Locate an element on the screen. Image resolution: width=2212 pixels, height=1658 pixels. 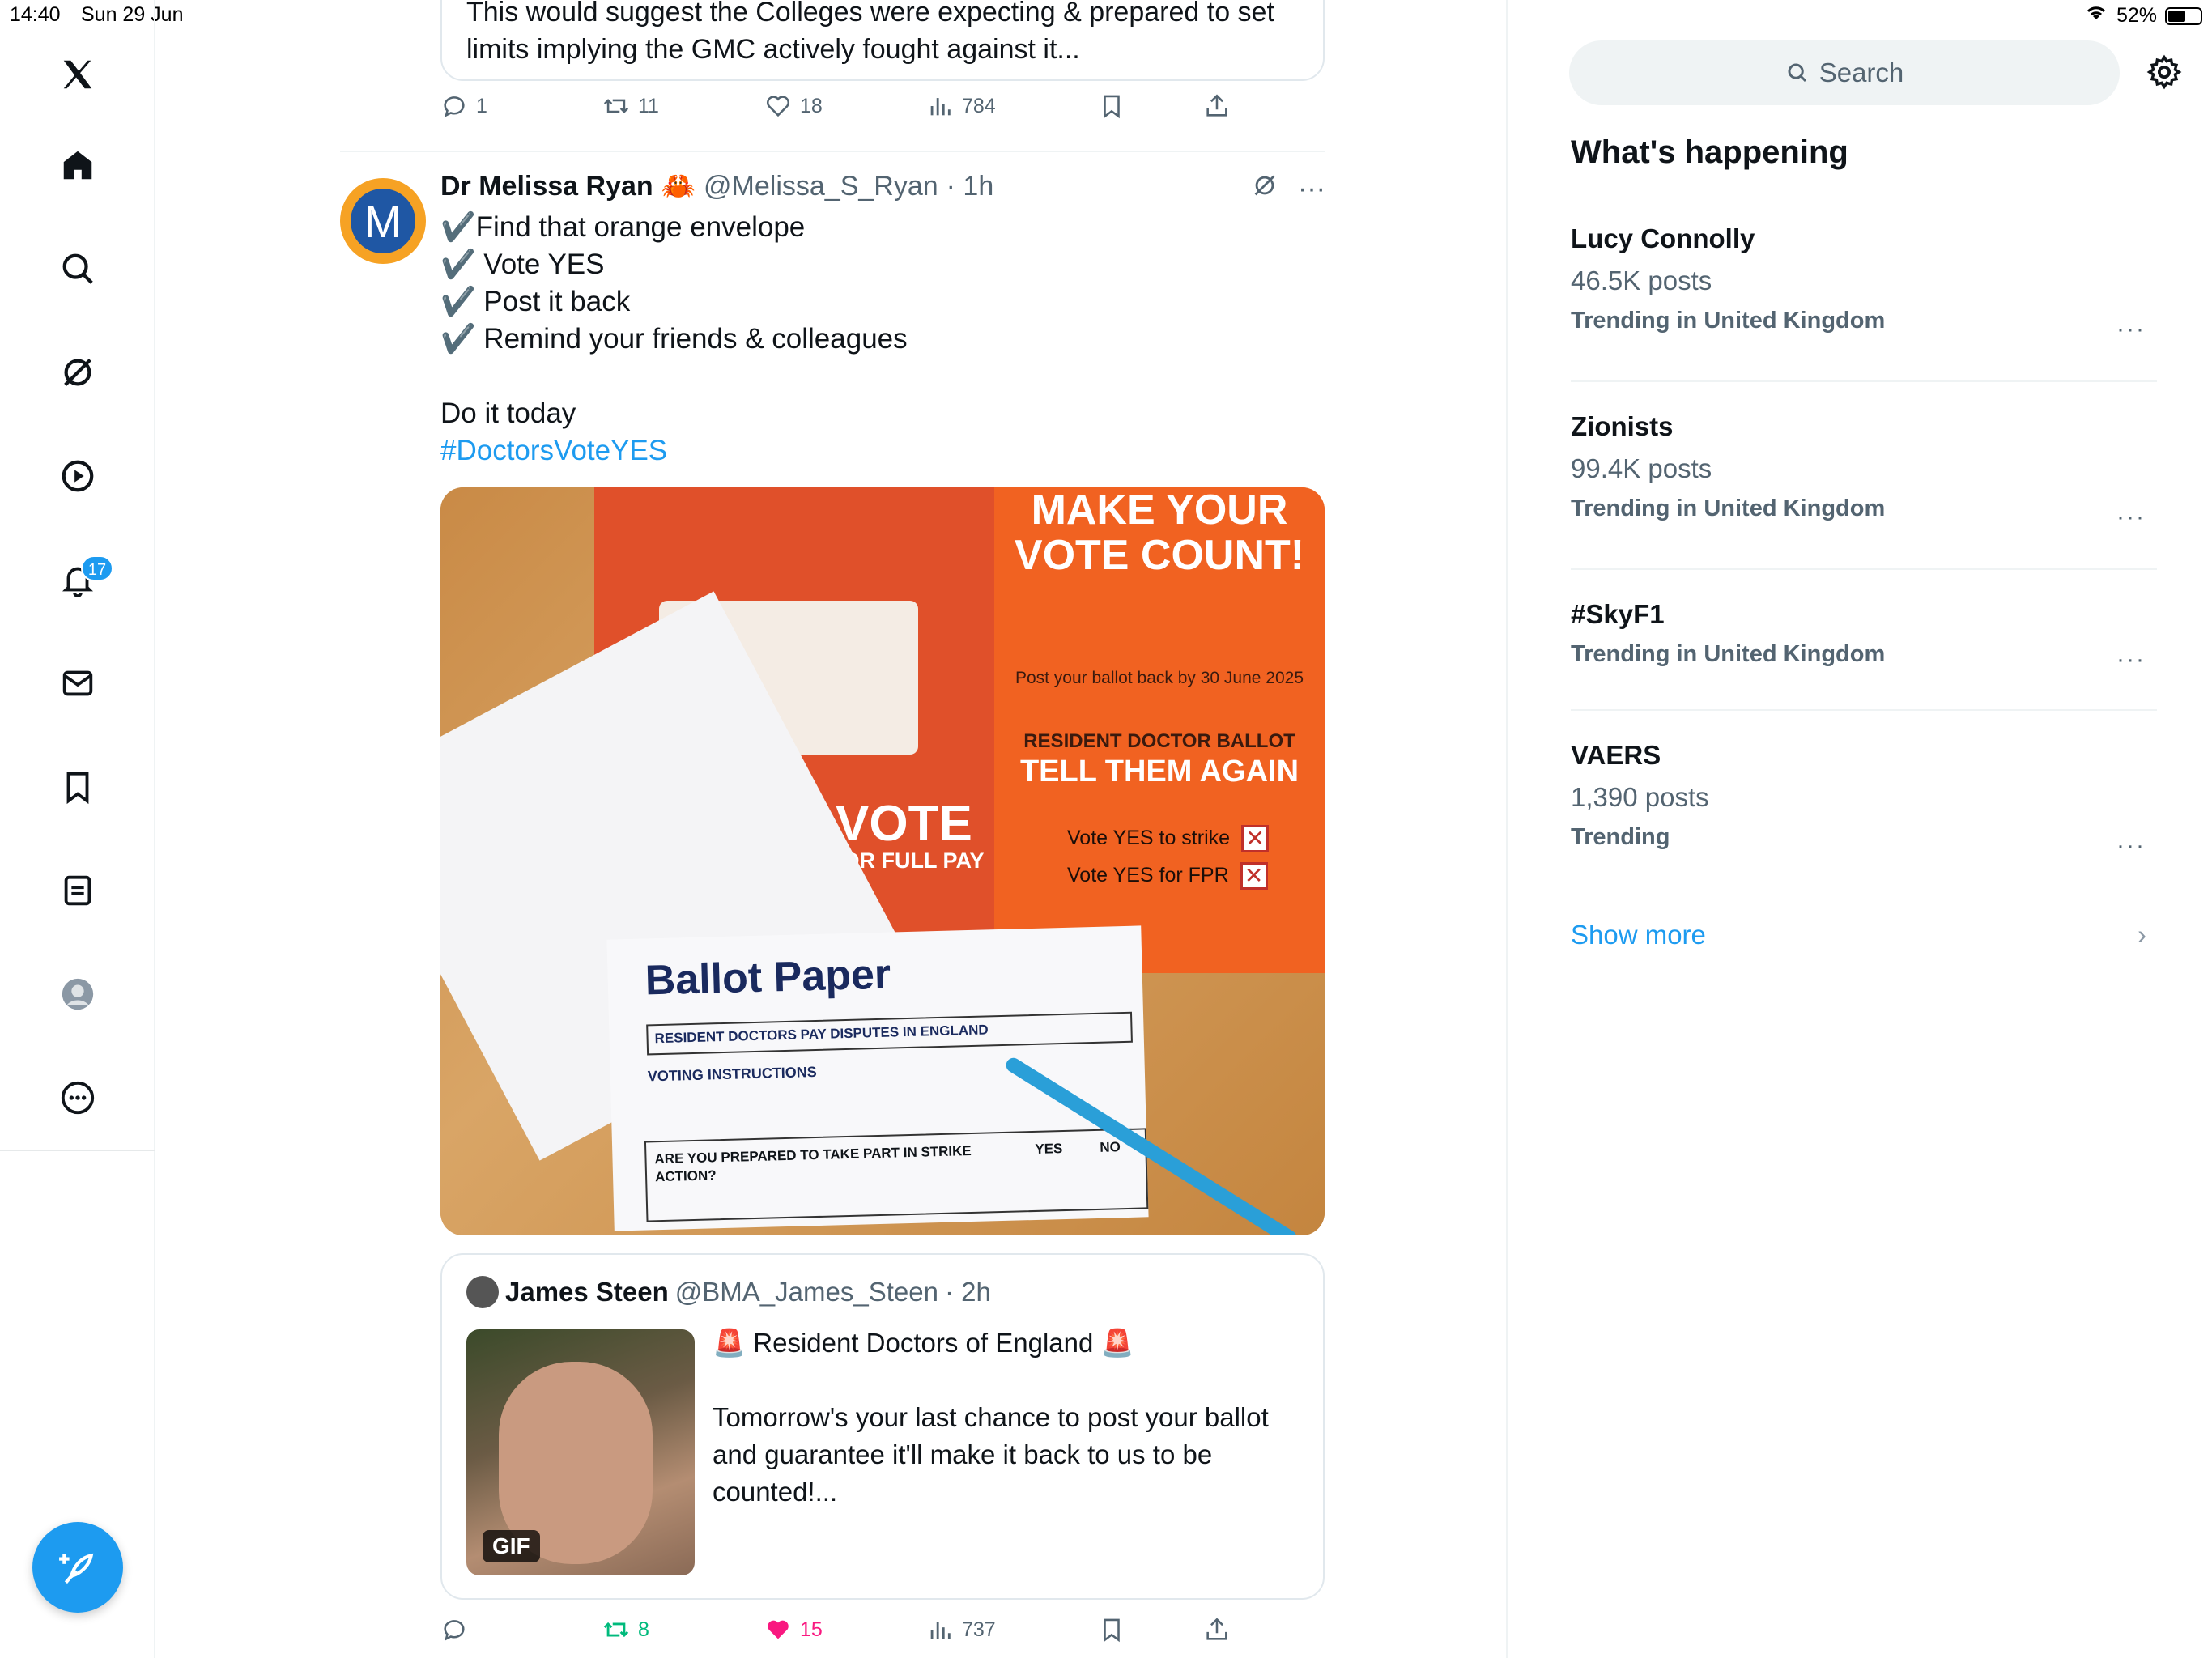
like-button: 15 is located at coordinates (794, 1629).